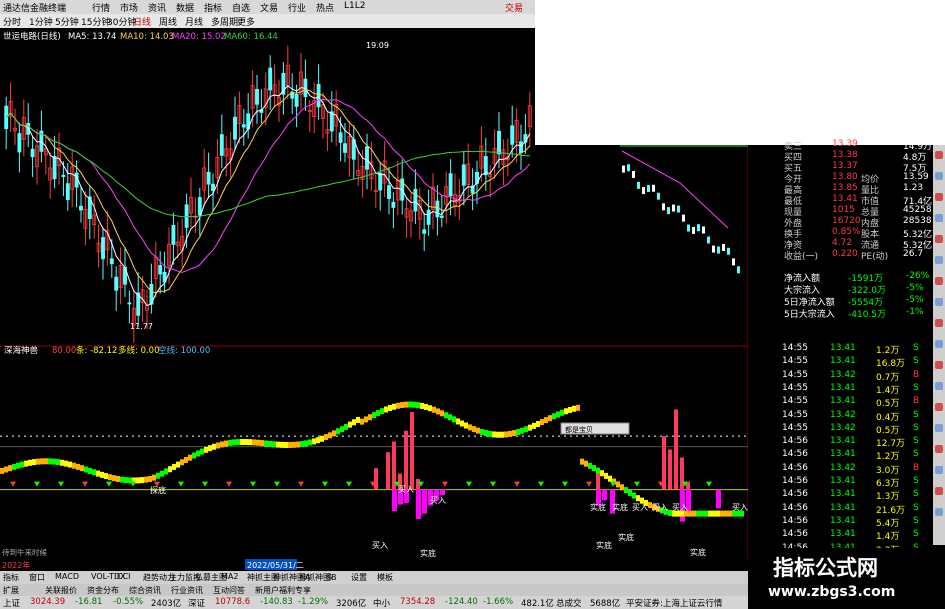 This screenshot has width=945, height=609. Describe the element at coordinates (283, 590) in the screenshot. I see `extra-tab: 新用户福利专享` at that location.